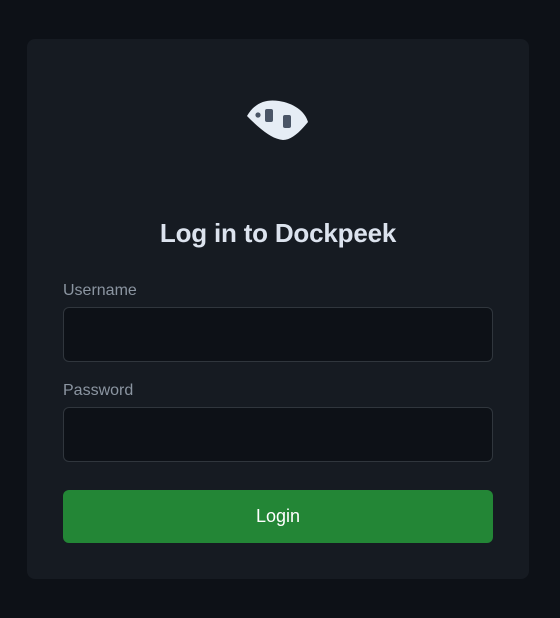 This screenshot has height=618, width=560. Describe the element at coordinates (278, 516) in the screenshot. I see `login-button: Login` at that location.